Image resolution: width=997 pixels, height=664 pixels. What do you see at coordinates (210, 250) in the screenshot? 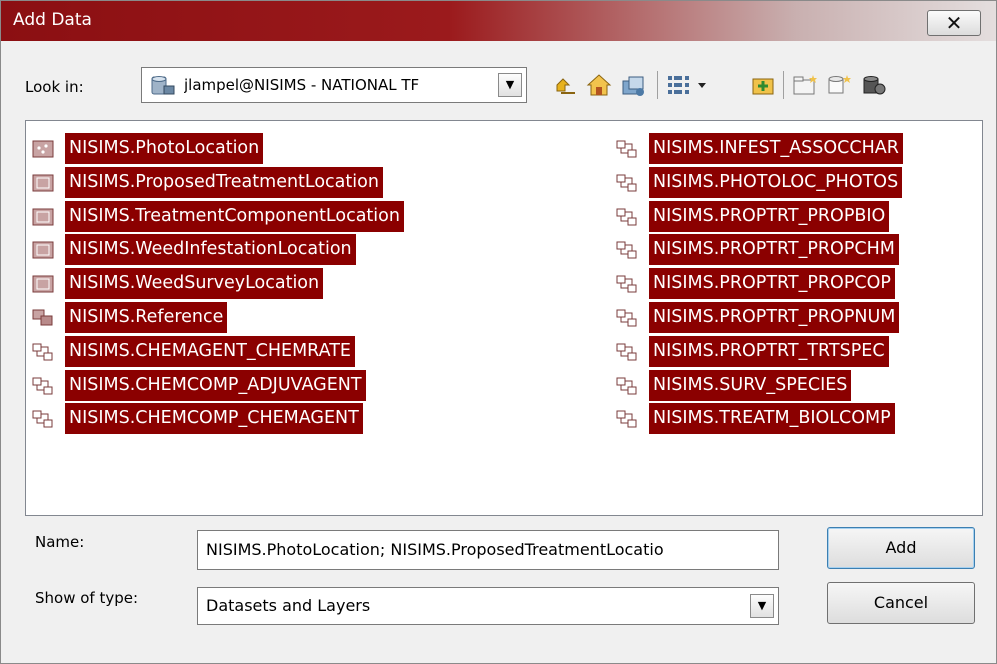
I see `list-item-label: NISIMS.WeedInfestationLocation` at bounding box center [210, 250].